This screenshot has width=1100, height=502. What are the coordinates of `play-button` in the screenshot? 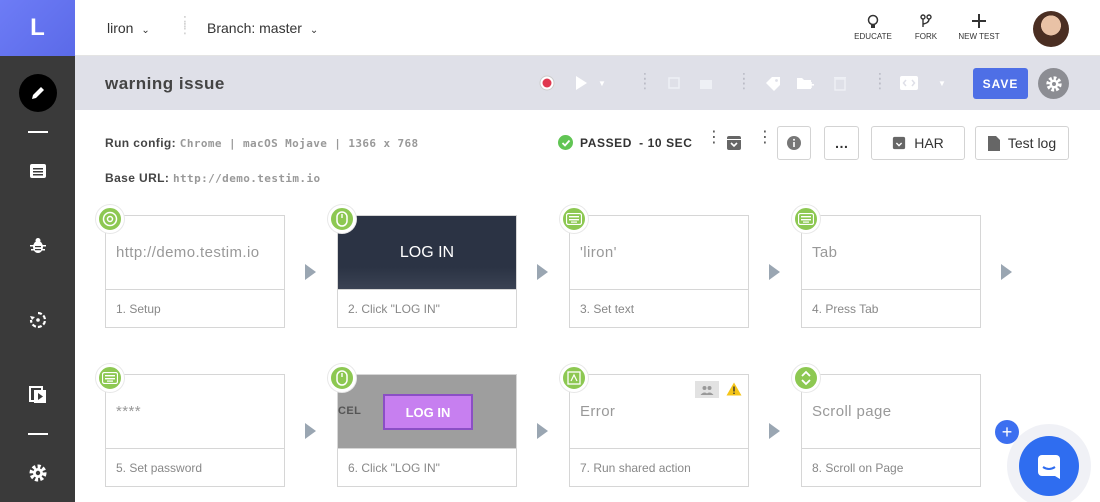 It's located at (581, 83).